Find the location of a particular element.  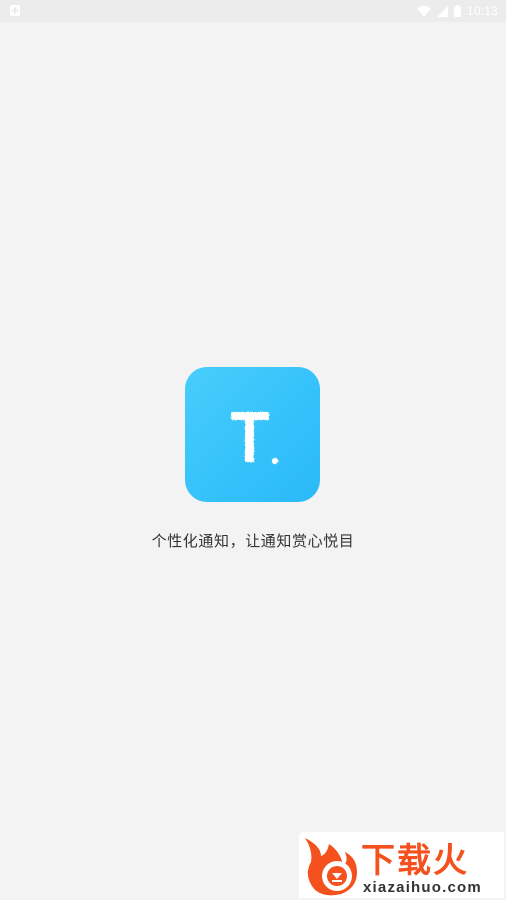

watermark-brand: 下载火 is located at coordinates (415, 861).